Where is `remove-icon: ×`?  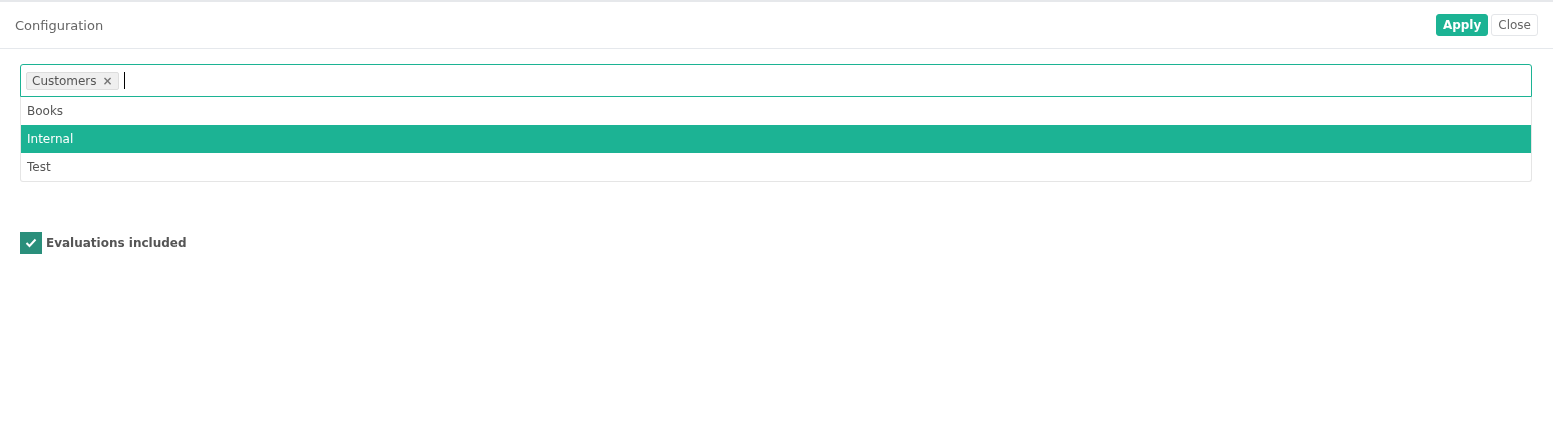
remove-icon: × is located at coordinates (107, 80).